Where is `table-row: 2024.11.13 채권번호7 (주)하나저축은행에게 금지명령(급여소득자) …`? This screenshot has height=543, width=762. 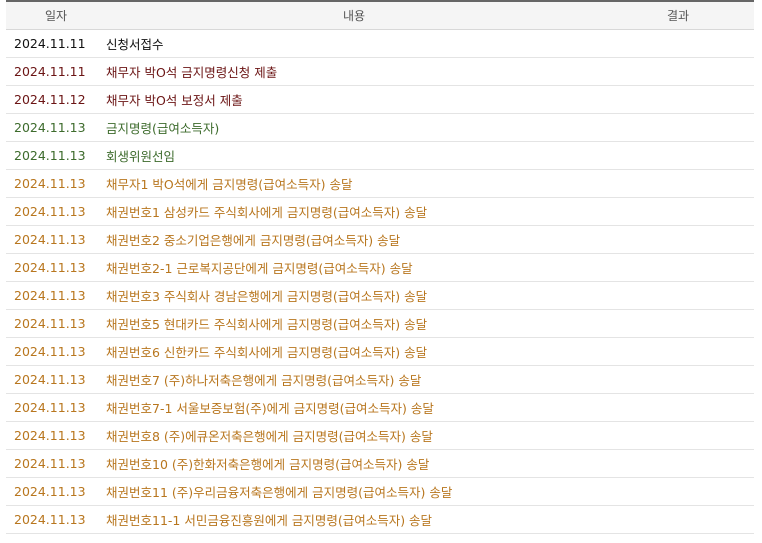
table-row: 2024.11.13 채권번호7 (주)하나저축은행에게 금지명령(급여소득자) … is located at coordinates (380, 379).